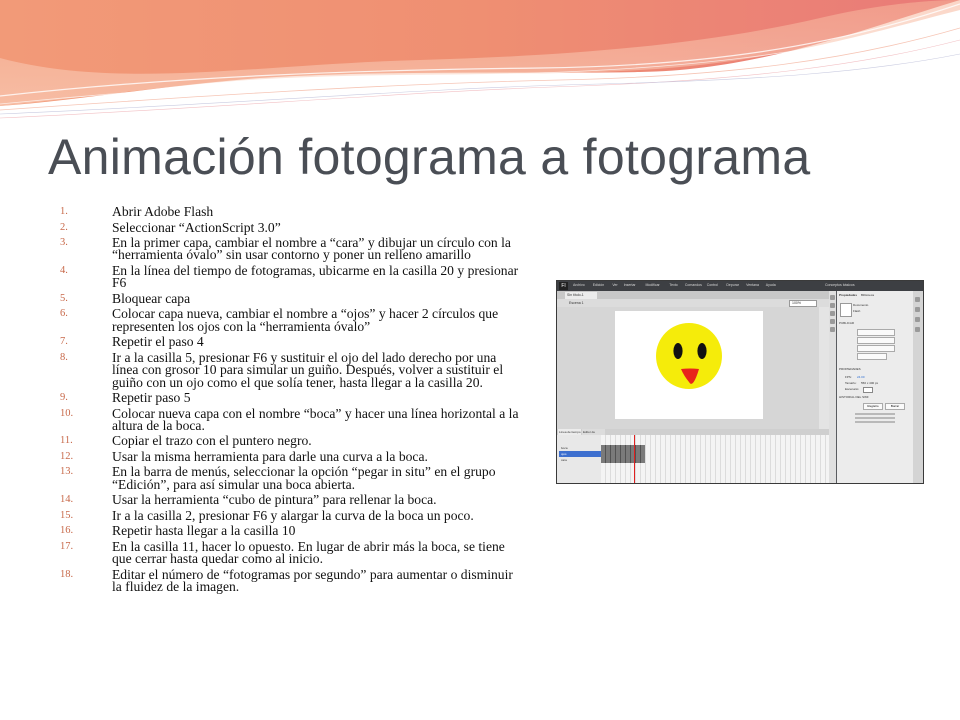 Image resolution: width=960 pixels, height=720 pixels. What do you see at coordinates (861, 377) in the screenshot?
I see `fps-value: 24.00` at bounding box center [861, 377].